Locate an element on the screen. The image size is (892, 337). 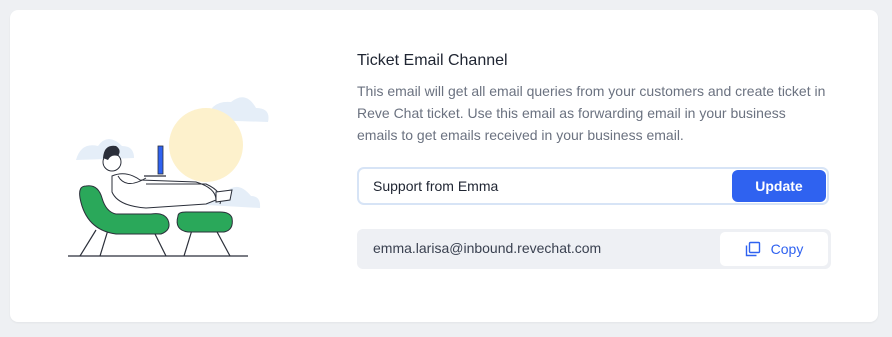
forwarding-email-field: emma.larisa@inbound.revechat.com Copy is located at coordinates (594, 249).